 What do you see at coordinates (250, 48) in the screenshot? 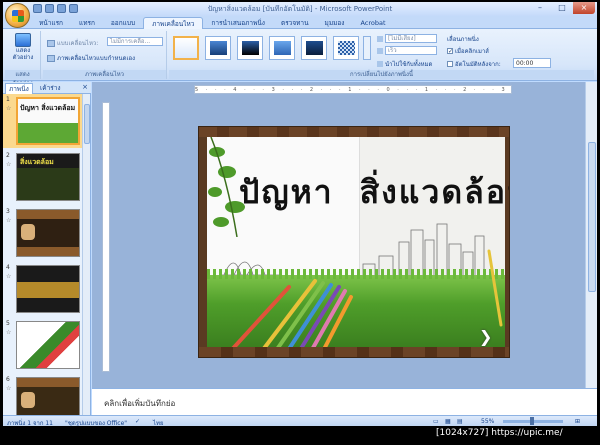
I see `transition-fade-black-thumb` at bounding box center [250, 48].